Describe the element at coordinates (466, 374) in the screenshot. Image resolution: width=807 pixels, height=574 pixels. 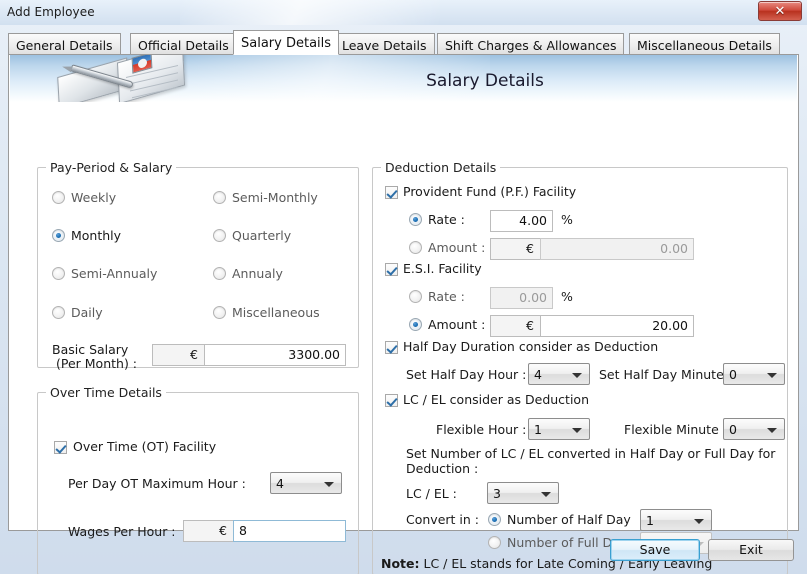
I see `set-half-day-hour-label: Set Half Day Hour :` at that location.